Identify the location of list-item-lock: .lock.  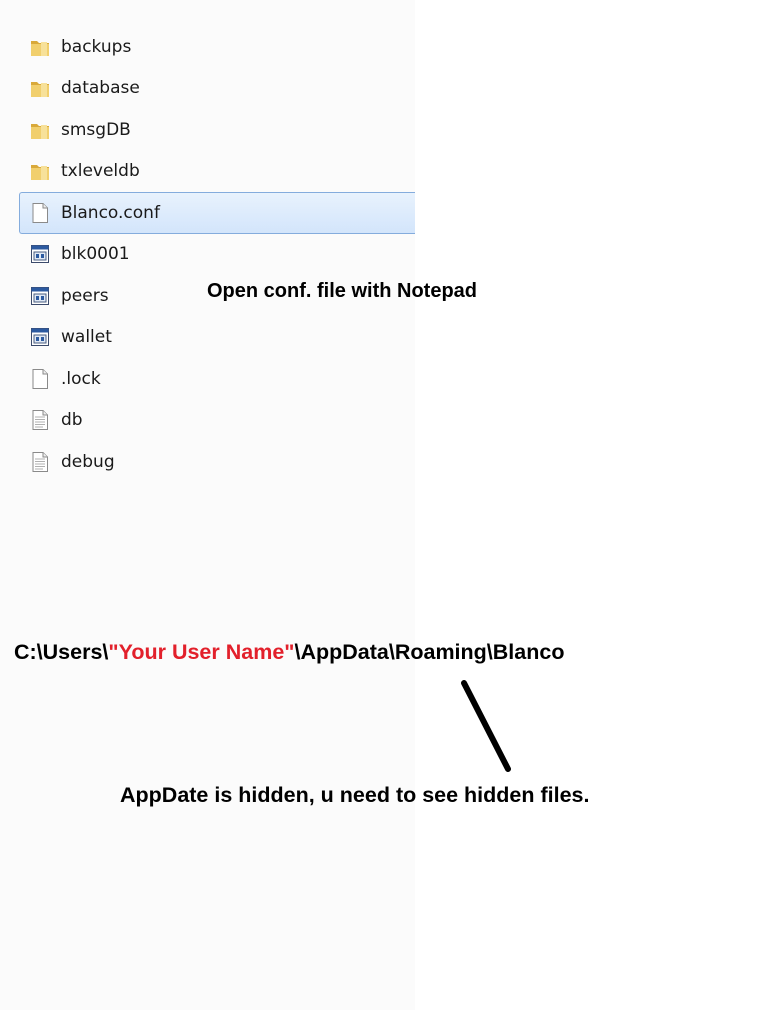
(217, 379).